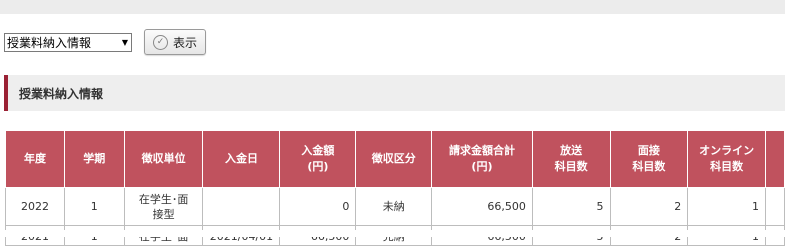 This screenshot has width=785, height=246. I want to click on col-interview: 面接 科目数, so click(649, 159).